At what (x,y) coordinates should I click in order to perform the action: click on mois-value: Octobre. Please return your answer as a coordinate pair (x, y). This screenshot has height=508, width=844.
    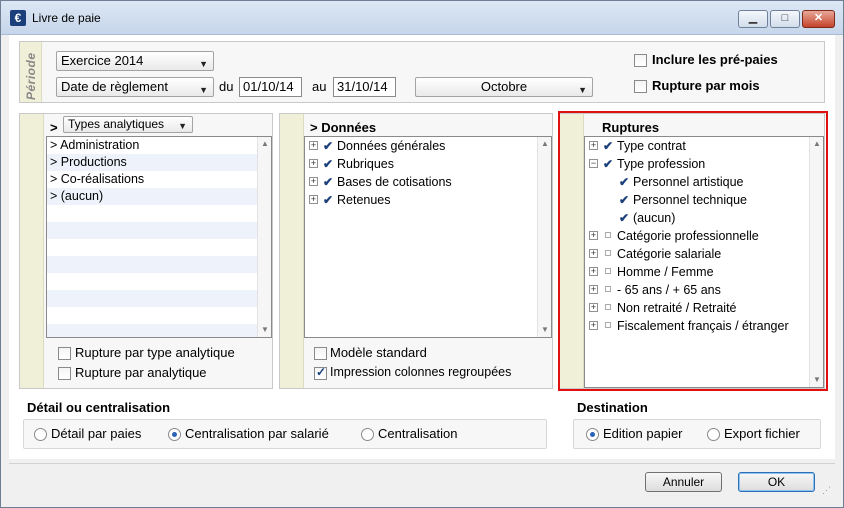
    Looking at the image, I should click on (504, 86).